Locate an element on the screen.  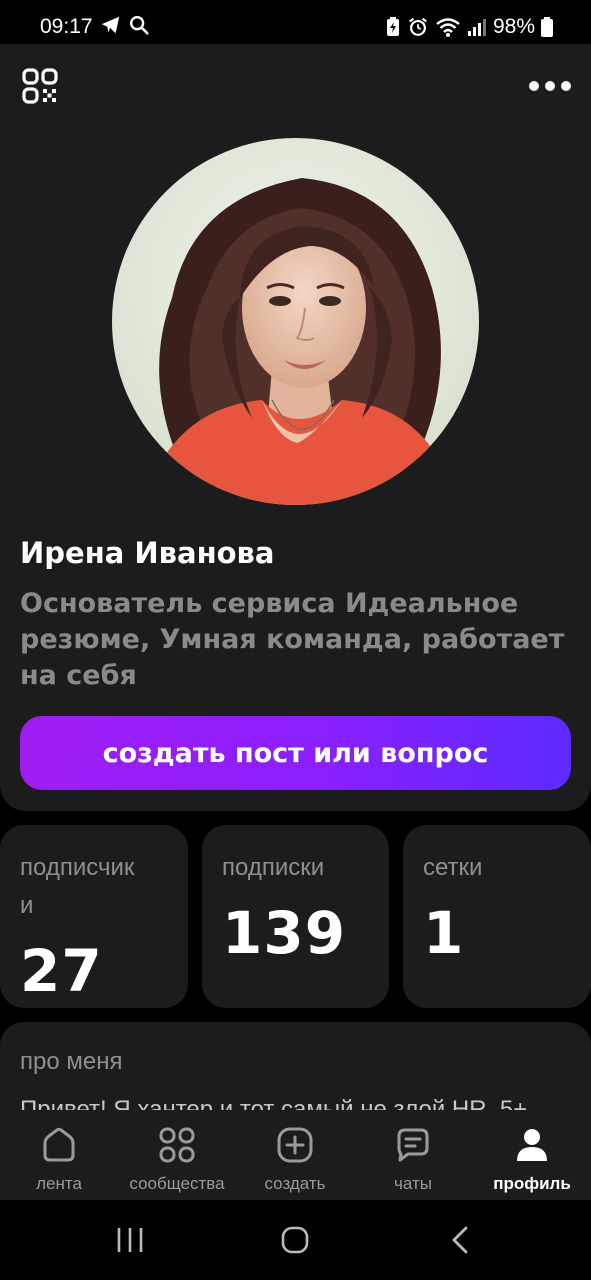
system-navigation-bar is located at coordinates (295, 1240).